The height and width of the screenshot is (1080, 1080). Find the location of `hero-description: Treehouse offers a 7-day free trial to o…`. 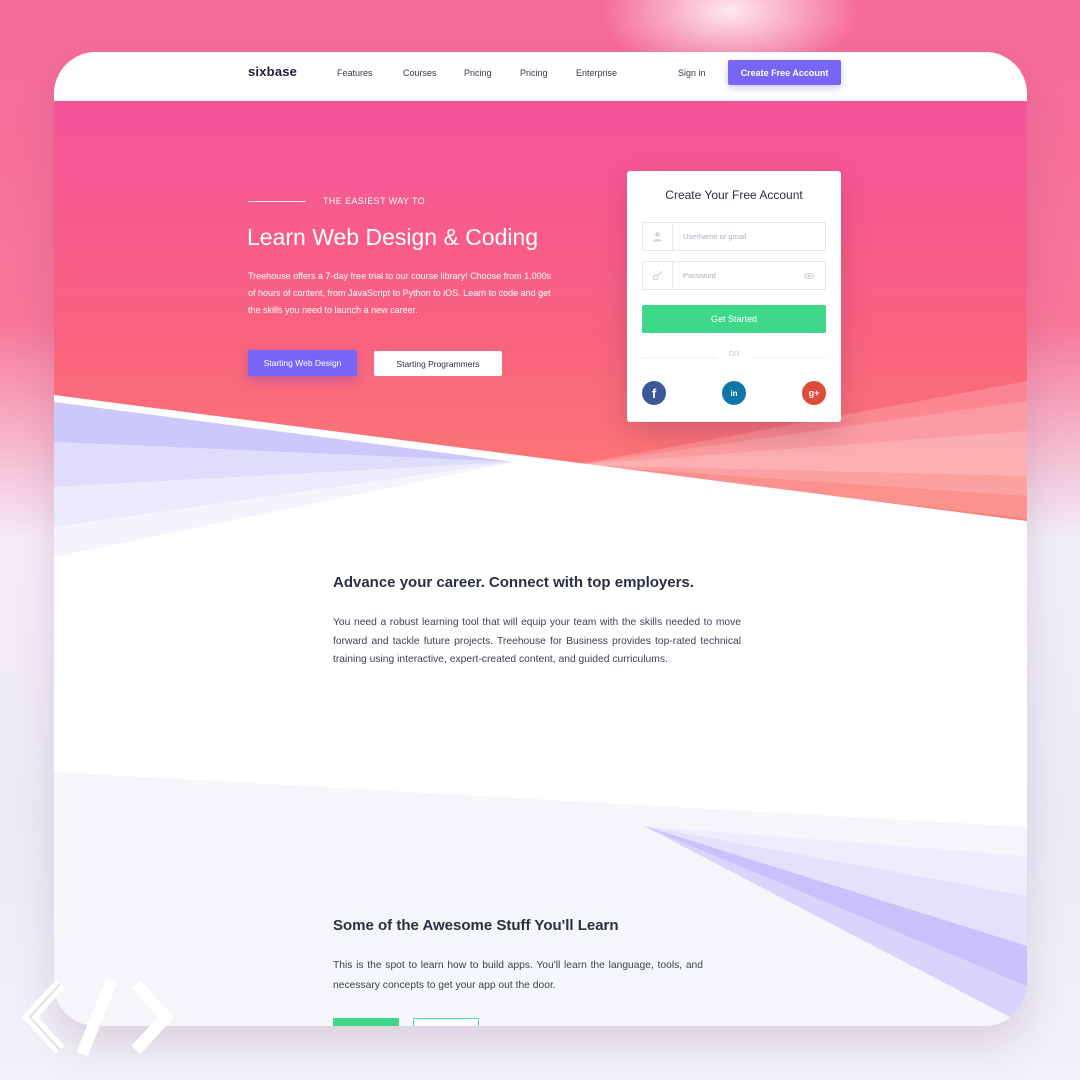

hero-description: Treehouse offers a 7-day free trial to o… is located at coordinates (400, 293).